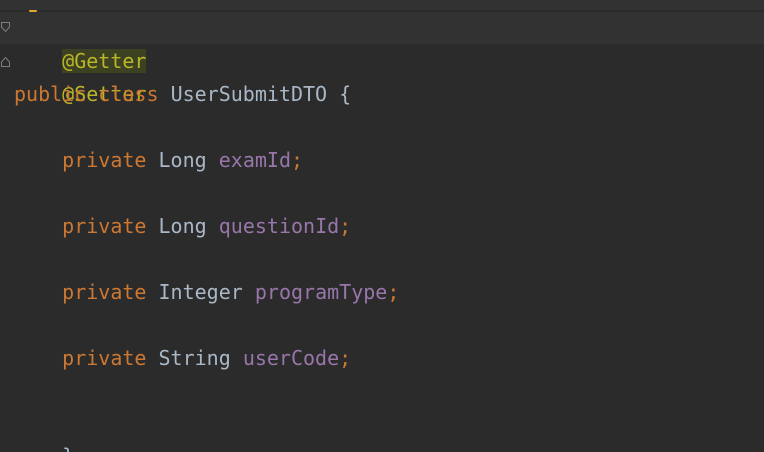  Describe the element at coordinates (33, 9) in the screenshot. I see `lightbulb-icon` at that location.